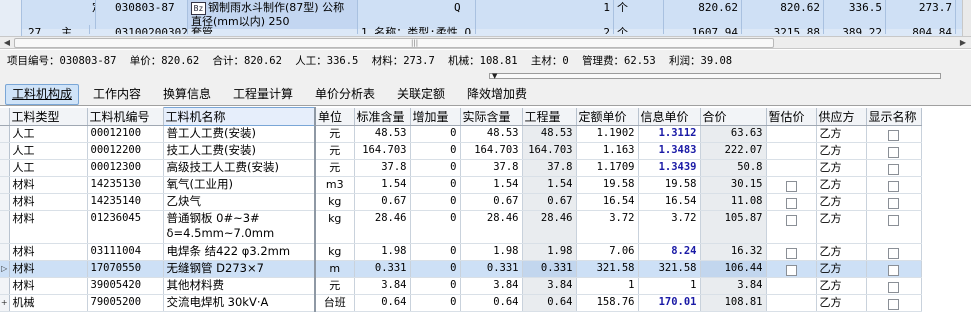  Describe the element at coordinates (733, 185) in the screenshot. I see `cell-total: 30.15` at that location.